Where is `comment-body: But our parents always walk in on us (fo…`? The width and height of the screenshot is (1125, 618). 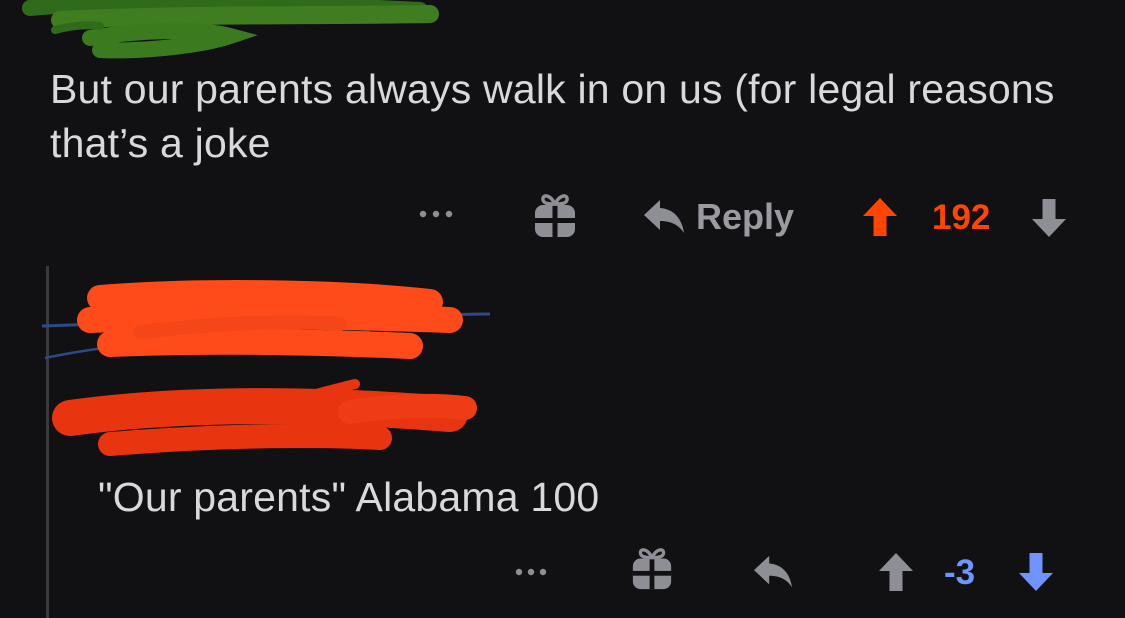
comment-body: But our parents always walk in on us (fo… is located at coordinates (552, 116).